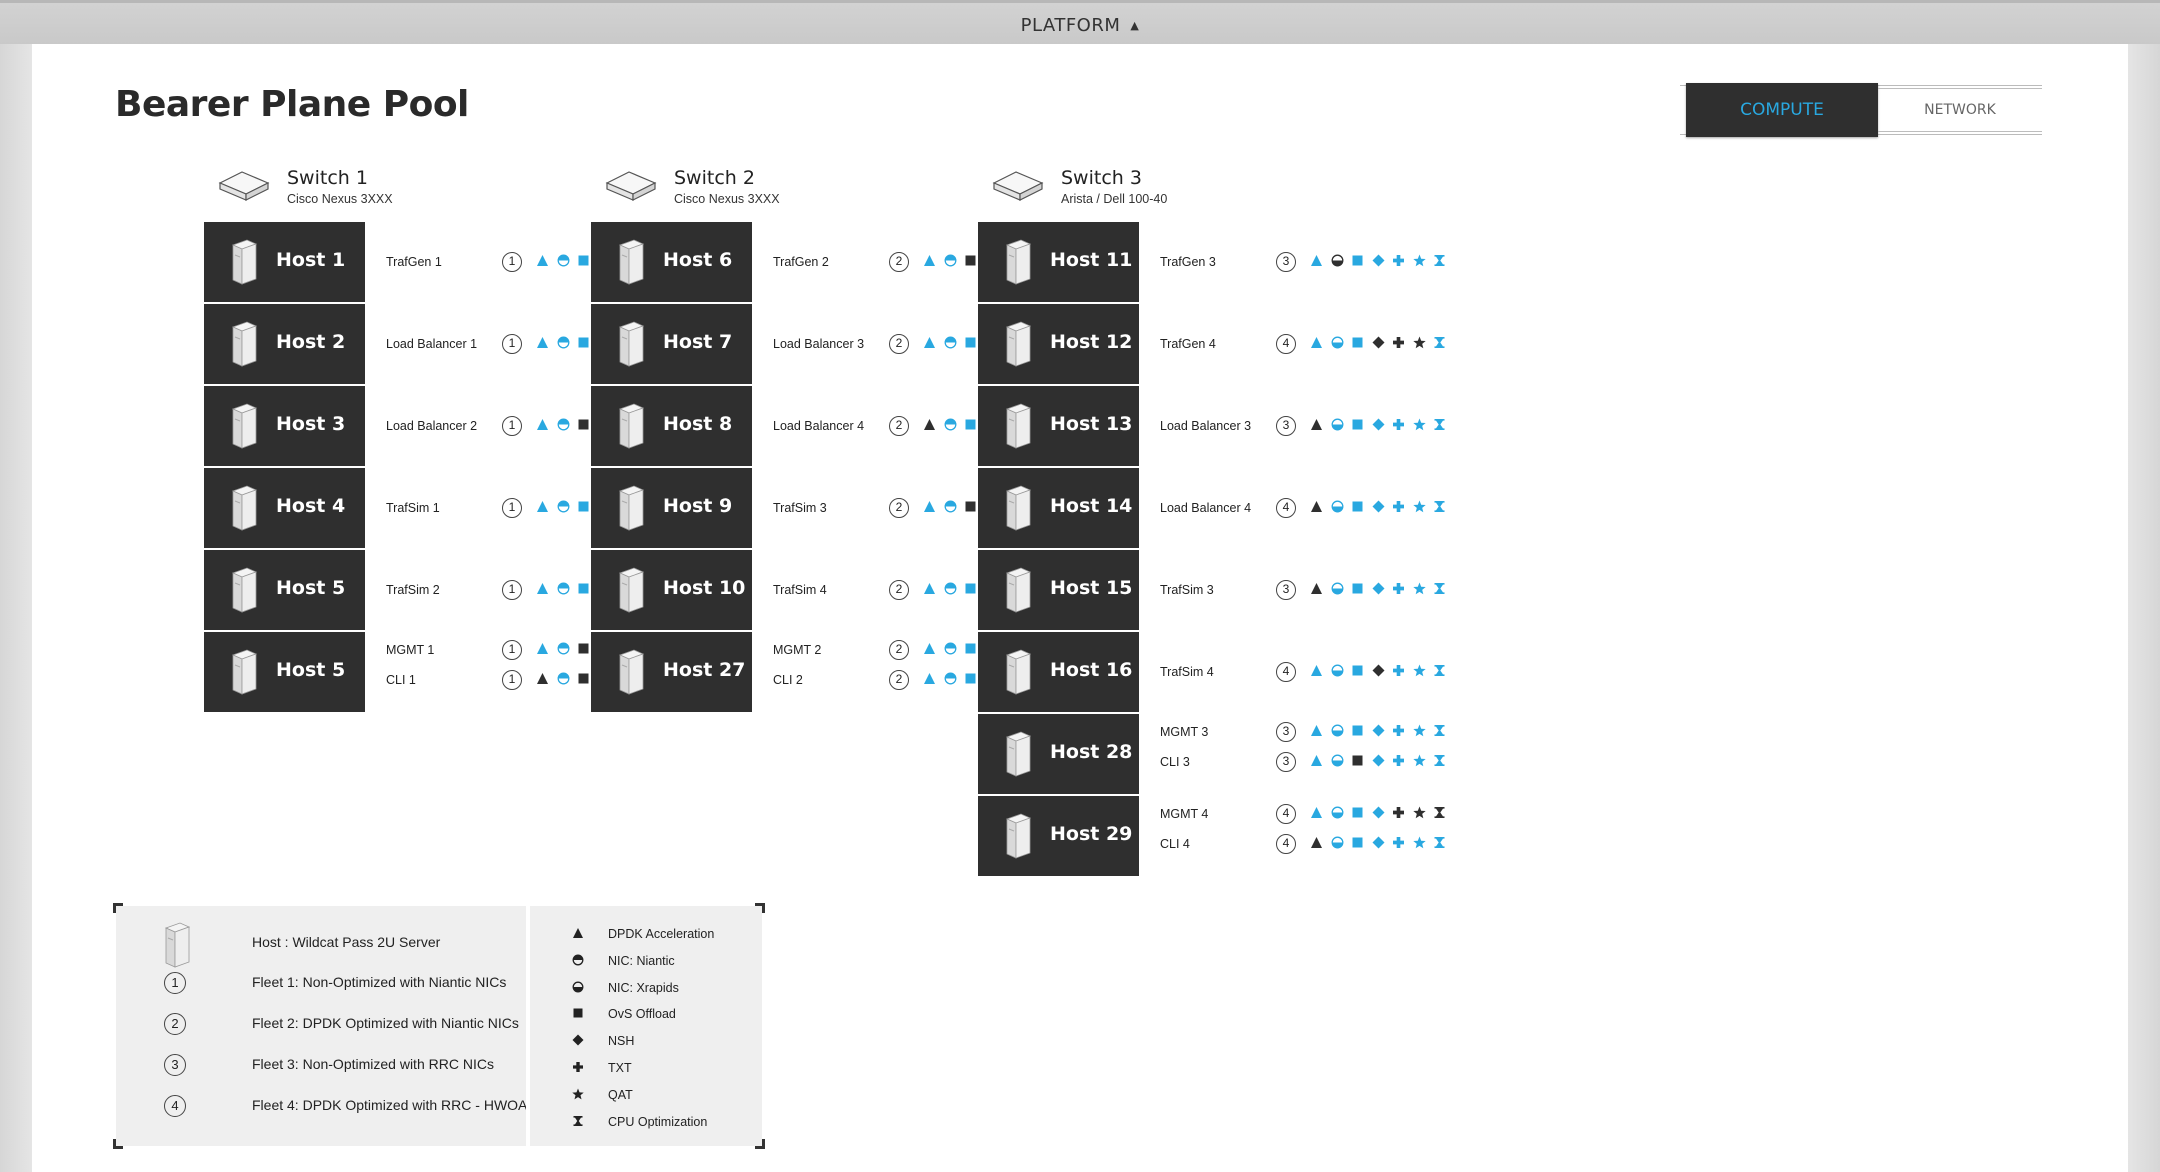  What do you see at coordinates (646, 1122) in the screenshot?
I see `legend-capability-row: CPU Optimization` at bounding box center [646, 1122].